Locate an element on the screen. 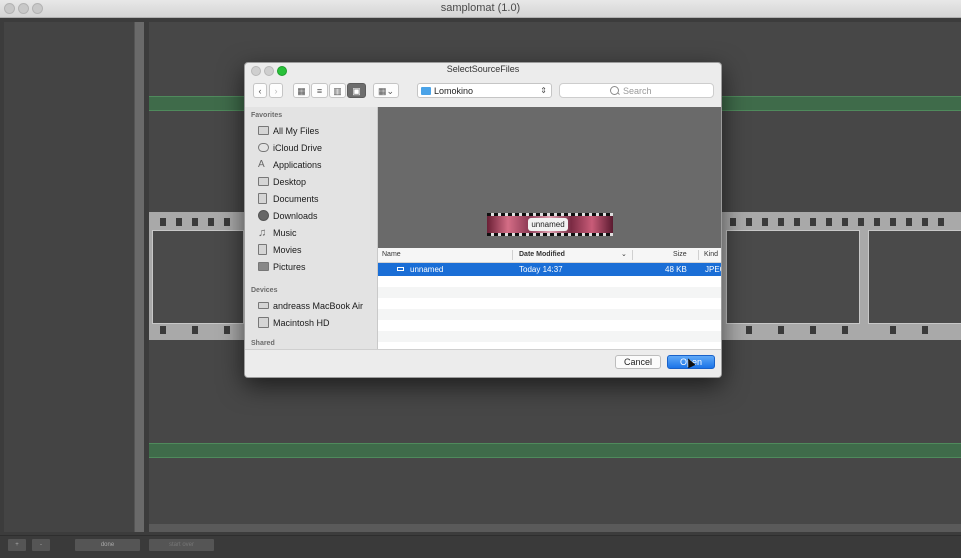  thumbnail-sprockets-top is located at coordinates (550, 214).